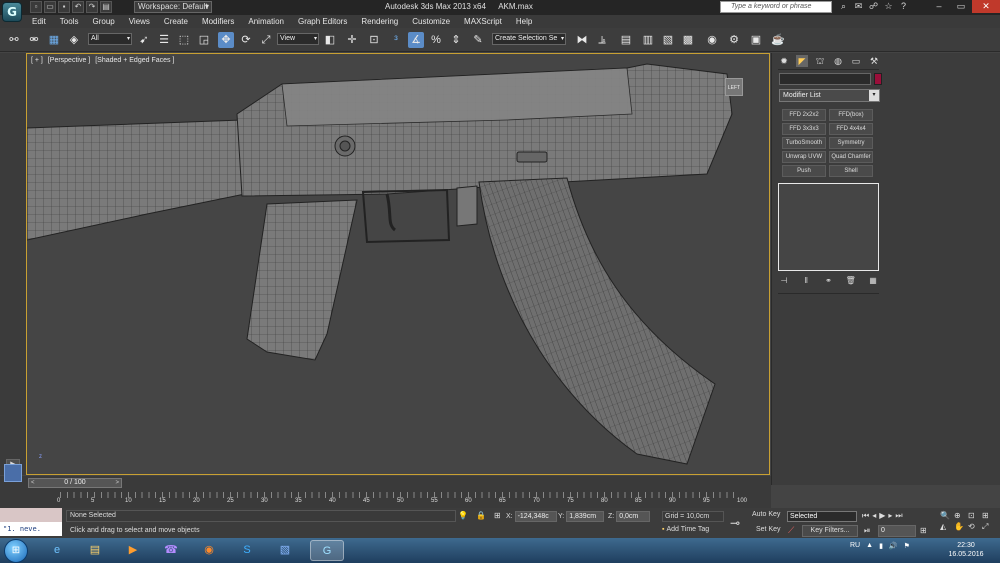 This screenshot has width=1000, height=563. Describe the element at coordinates (226, 40) in the screenshot. I see `select-and-move-icon: ✥` at that location.